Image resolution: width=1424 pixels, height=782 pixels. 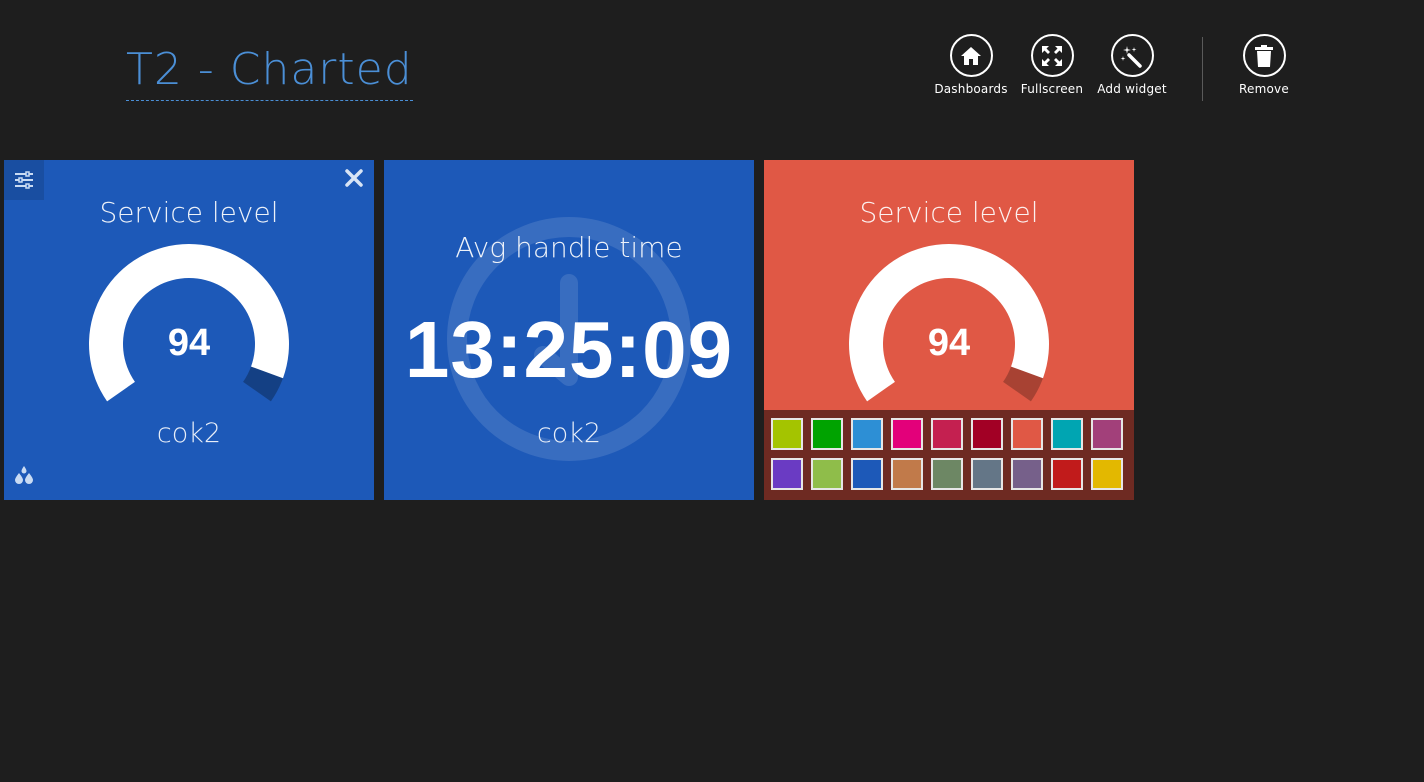 What do you see at coordinates (971, 55) in the screenshot?
I see `home-icon` at bounding box center [971, 55].